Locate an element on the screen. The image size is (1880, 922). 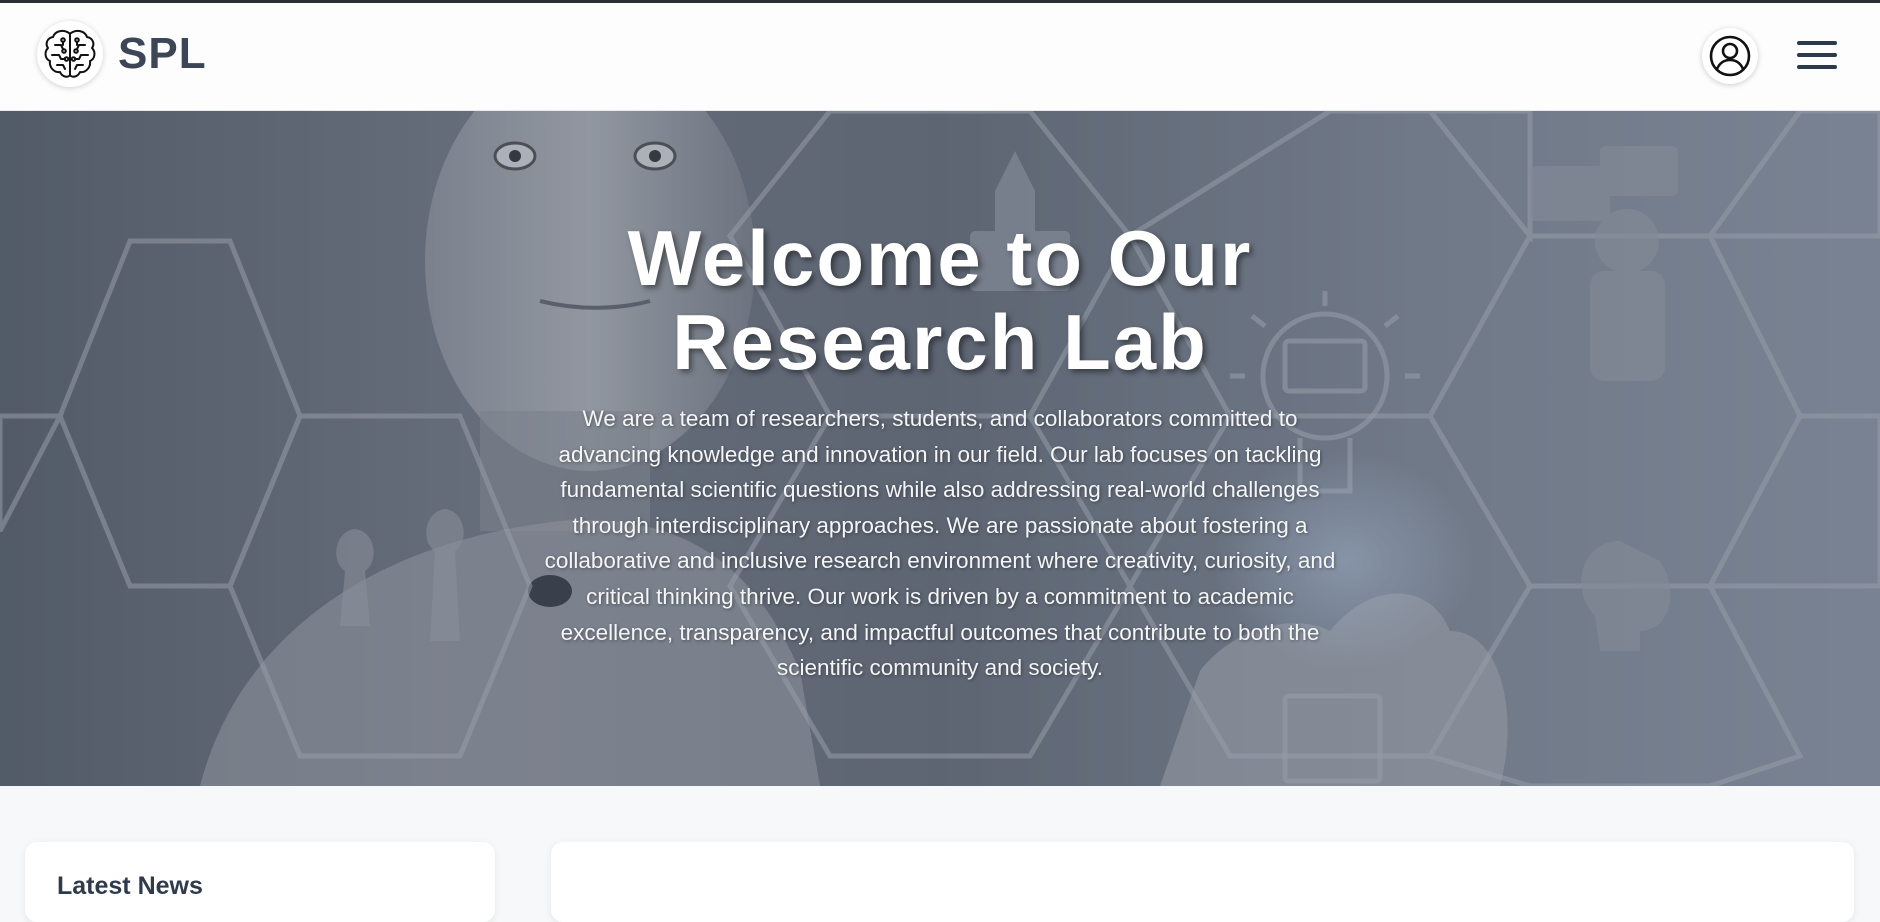
brand-link: SPL is located at coordinates (122, 54).